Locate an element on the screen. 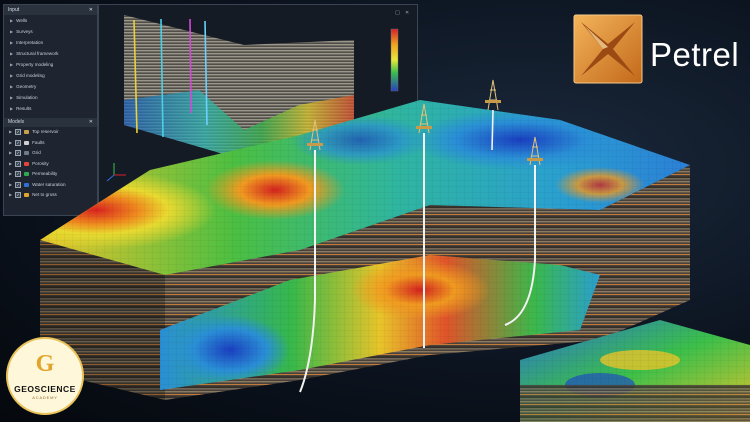 This screenshot has width=750, height=422. badge-name: GEOSCIENCE is located at coordinates (45, 389).